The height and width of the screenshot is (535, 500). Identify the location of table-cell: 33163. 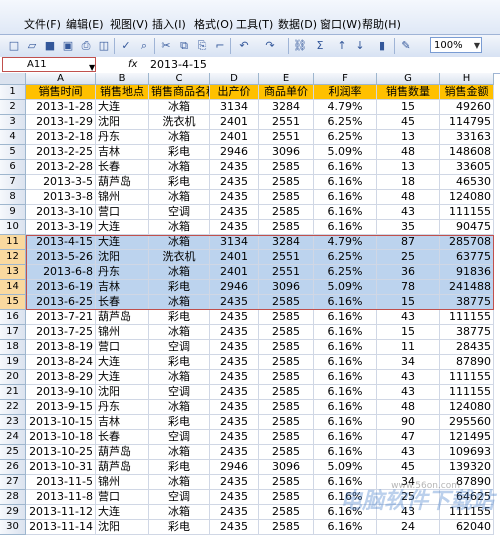
(467, 137).